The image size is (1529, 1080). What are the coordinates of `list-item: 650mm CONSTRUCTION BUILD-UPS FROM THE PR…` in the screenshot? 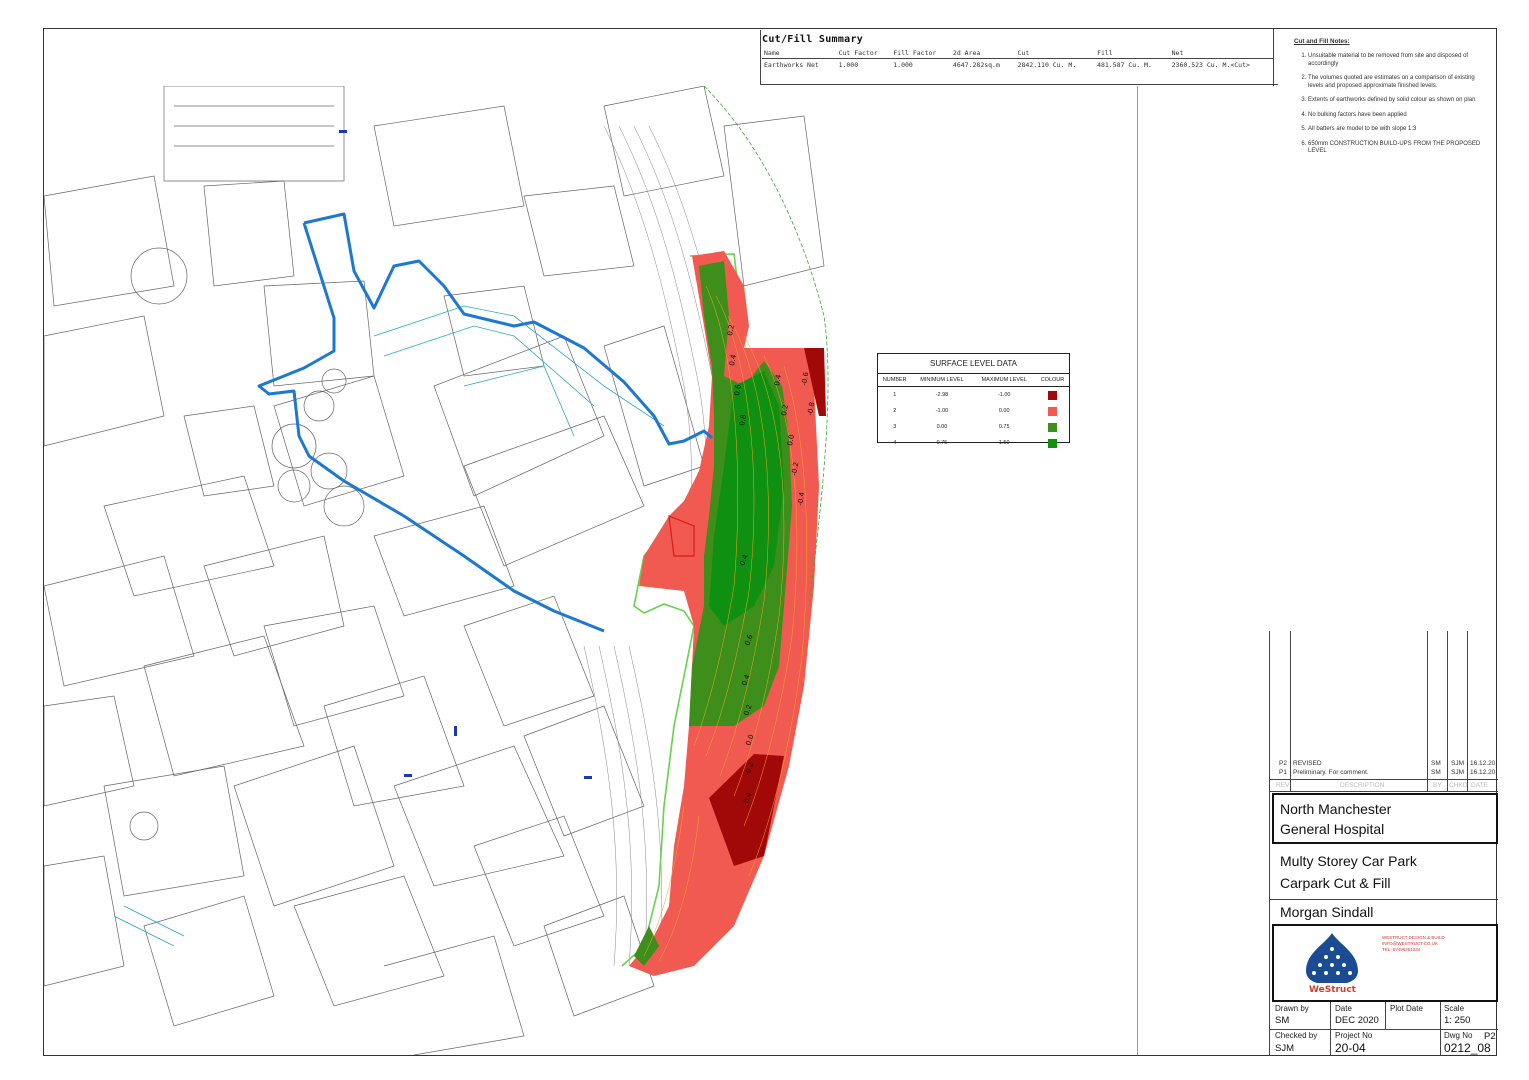 It's located at (1396, 148).